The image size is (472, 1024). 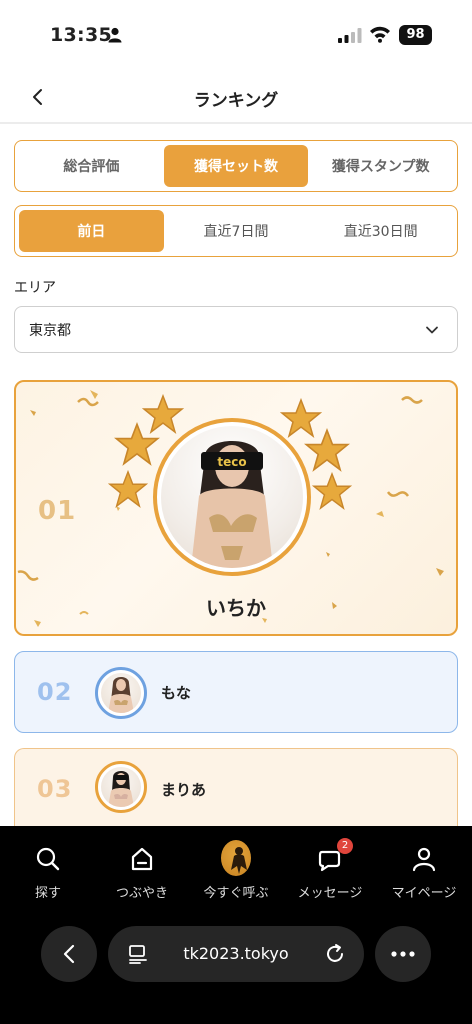 I want to click on avatar-photo: teco, so click(x=232, y=497).